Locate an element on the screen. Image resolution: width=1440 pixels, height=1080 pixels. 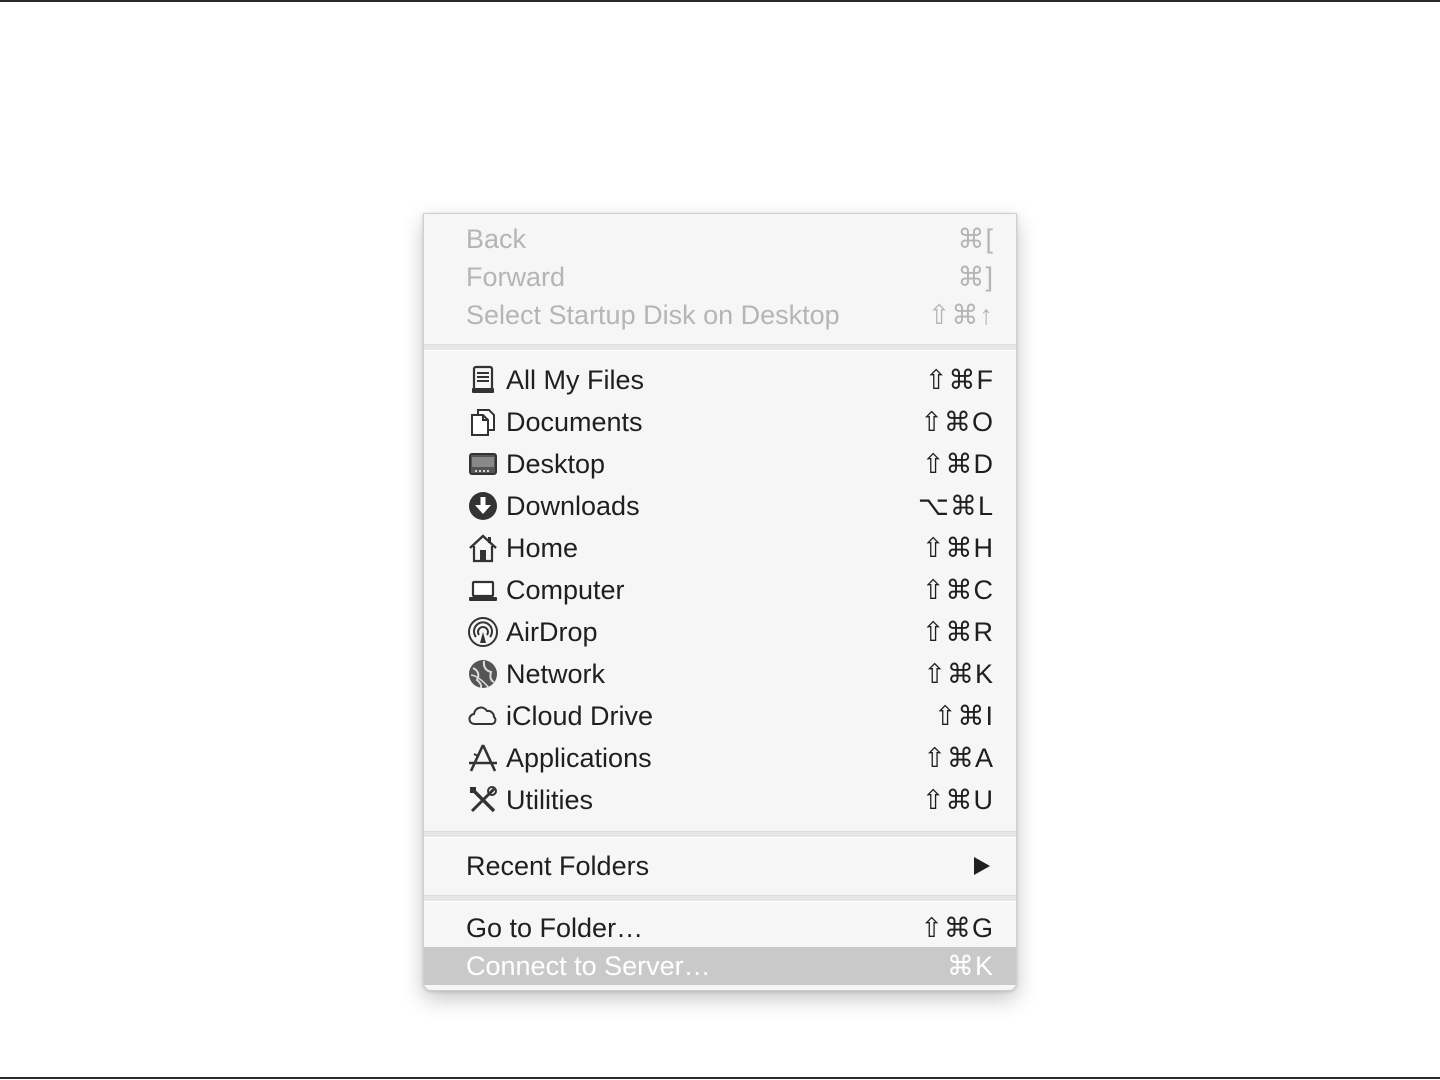
shortcut-label: ⇧⌘↑ is located at coordinates (960, 314).